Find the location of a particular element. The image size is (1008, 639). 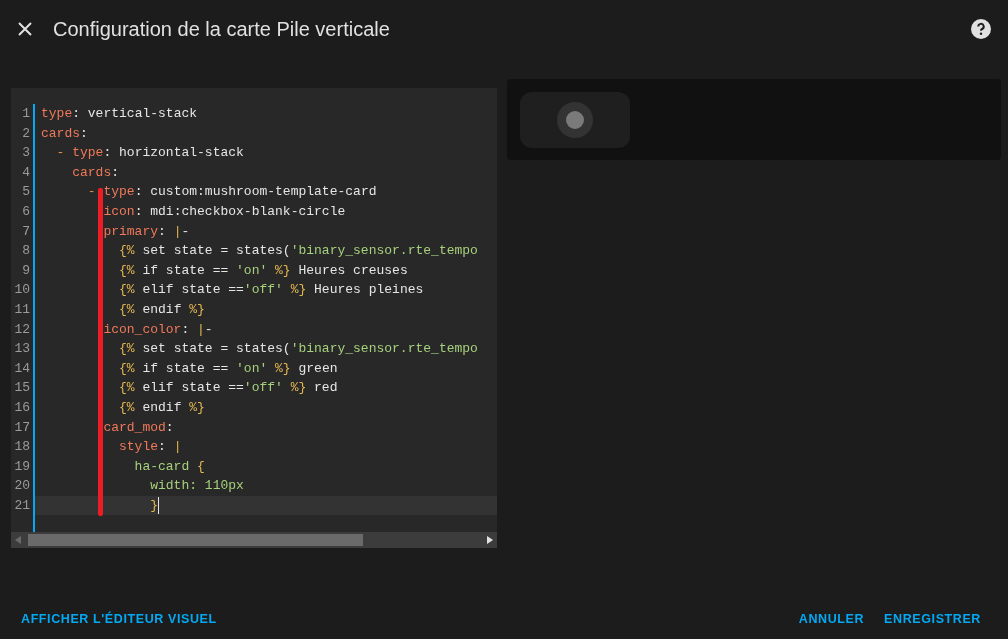

code-line: {% elif state =='off' %} red is located at coordinates (228, 388).